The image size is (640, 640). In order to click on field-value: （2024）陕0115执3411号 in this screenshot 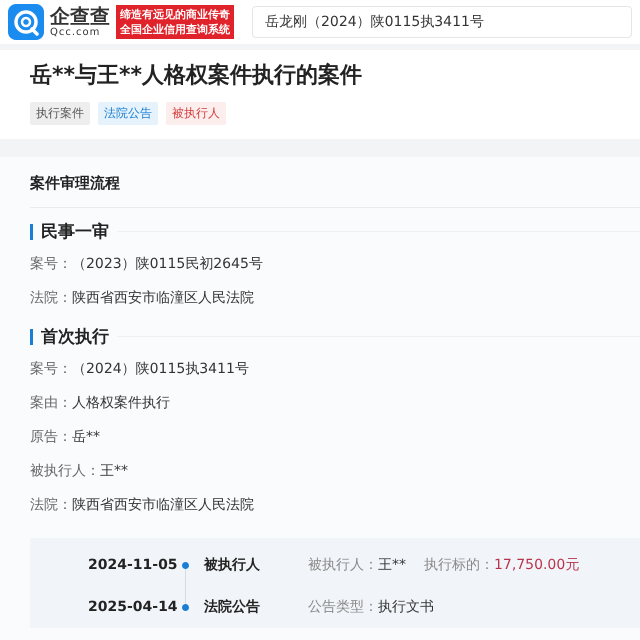, I will do `click(160, 369)`.